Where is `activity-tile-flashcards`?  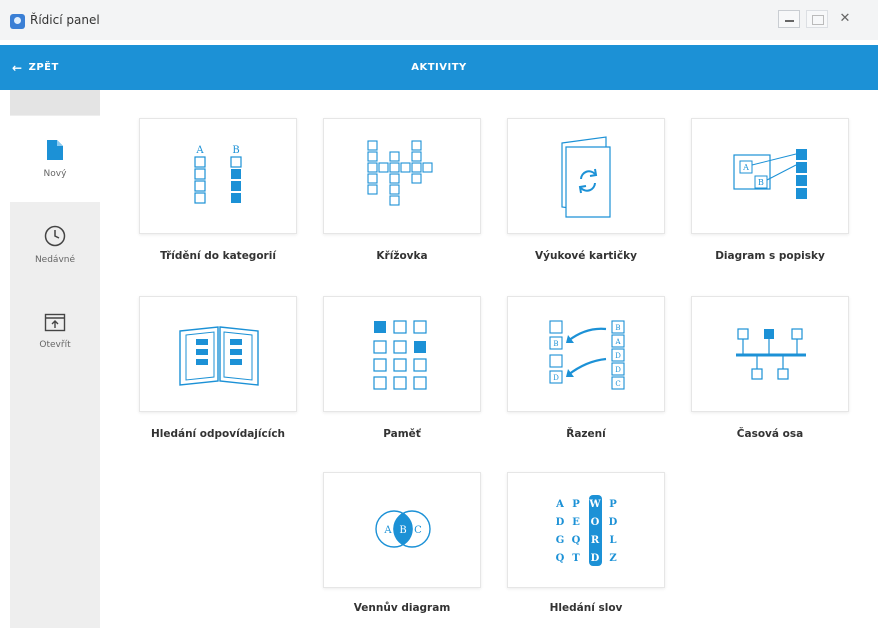 activity-tile-flashcards is located at coordinates (586, 176).